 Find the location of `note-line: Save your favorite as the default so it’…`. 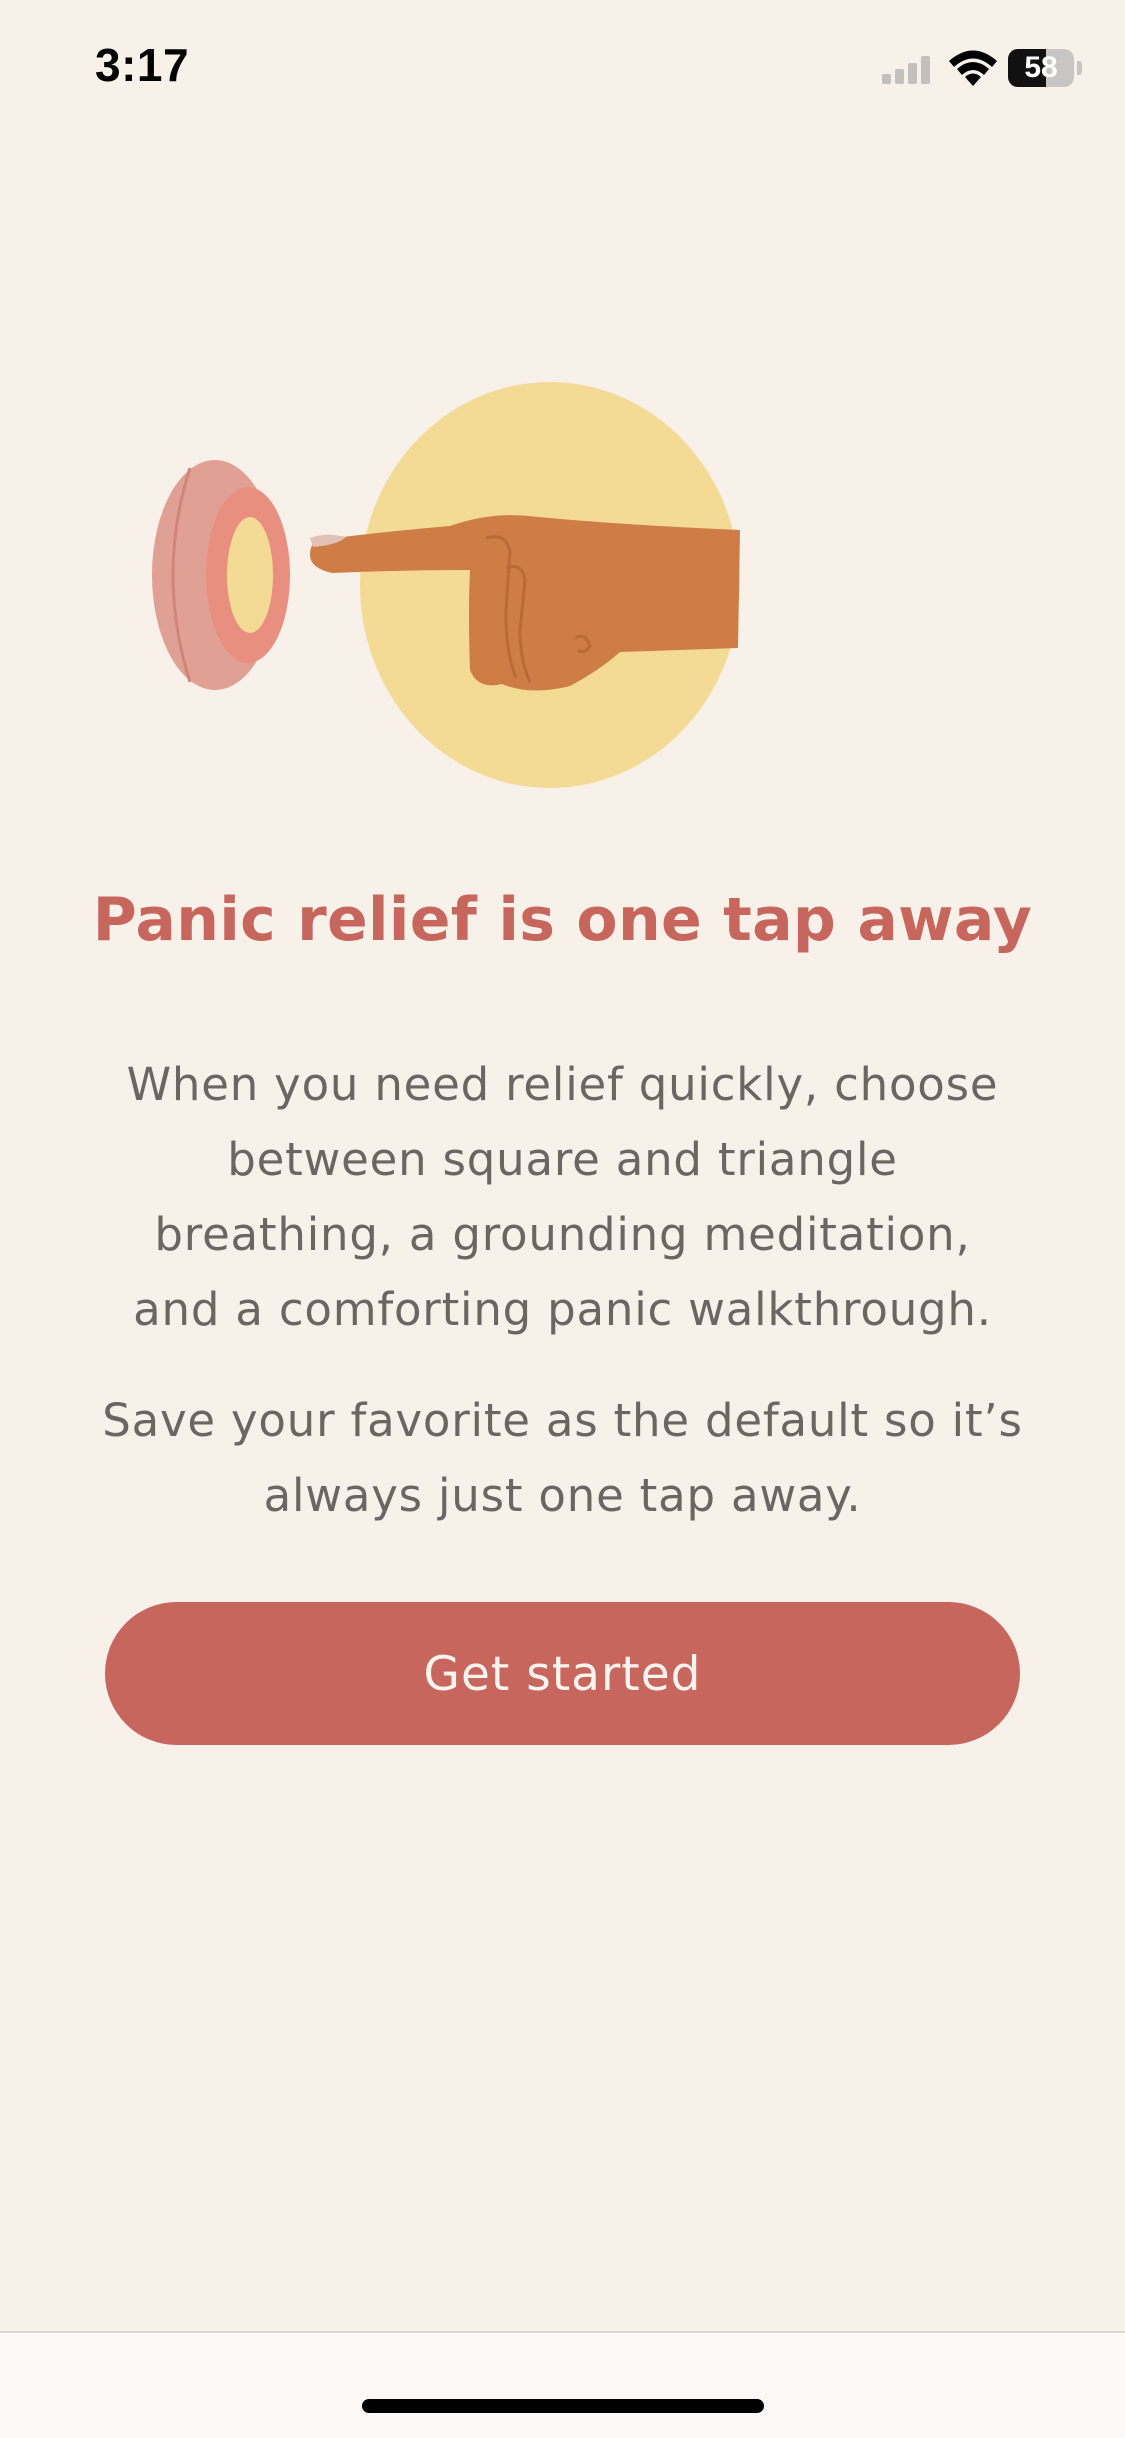

note-line: Save your favorite as the default so it’… is located at coordinates (562, 1420).